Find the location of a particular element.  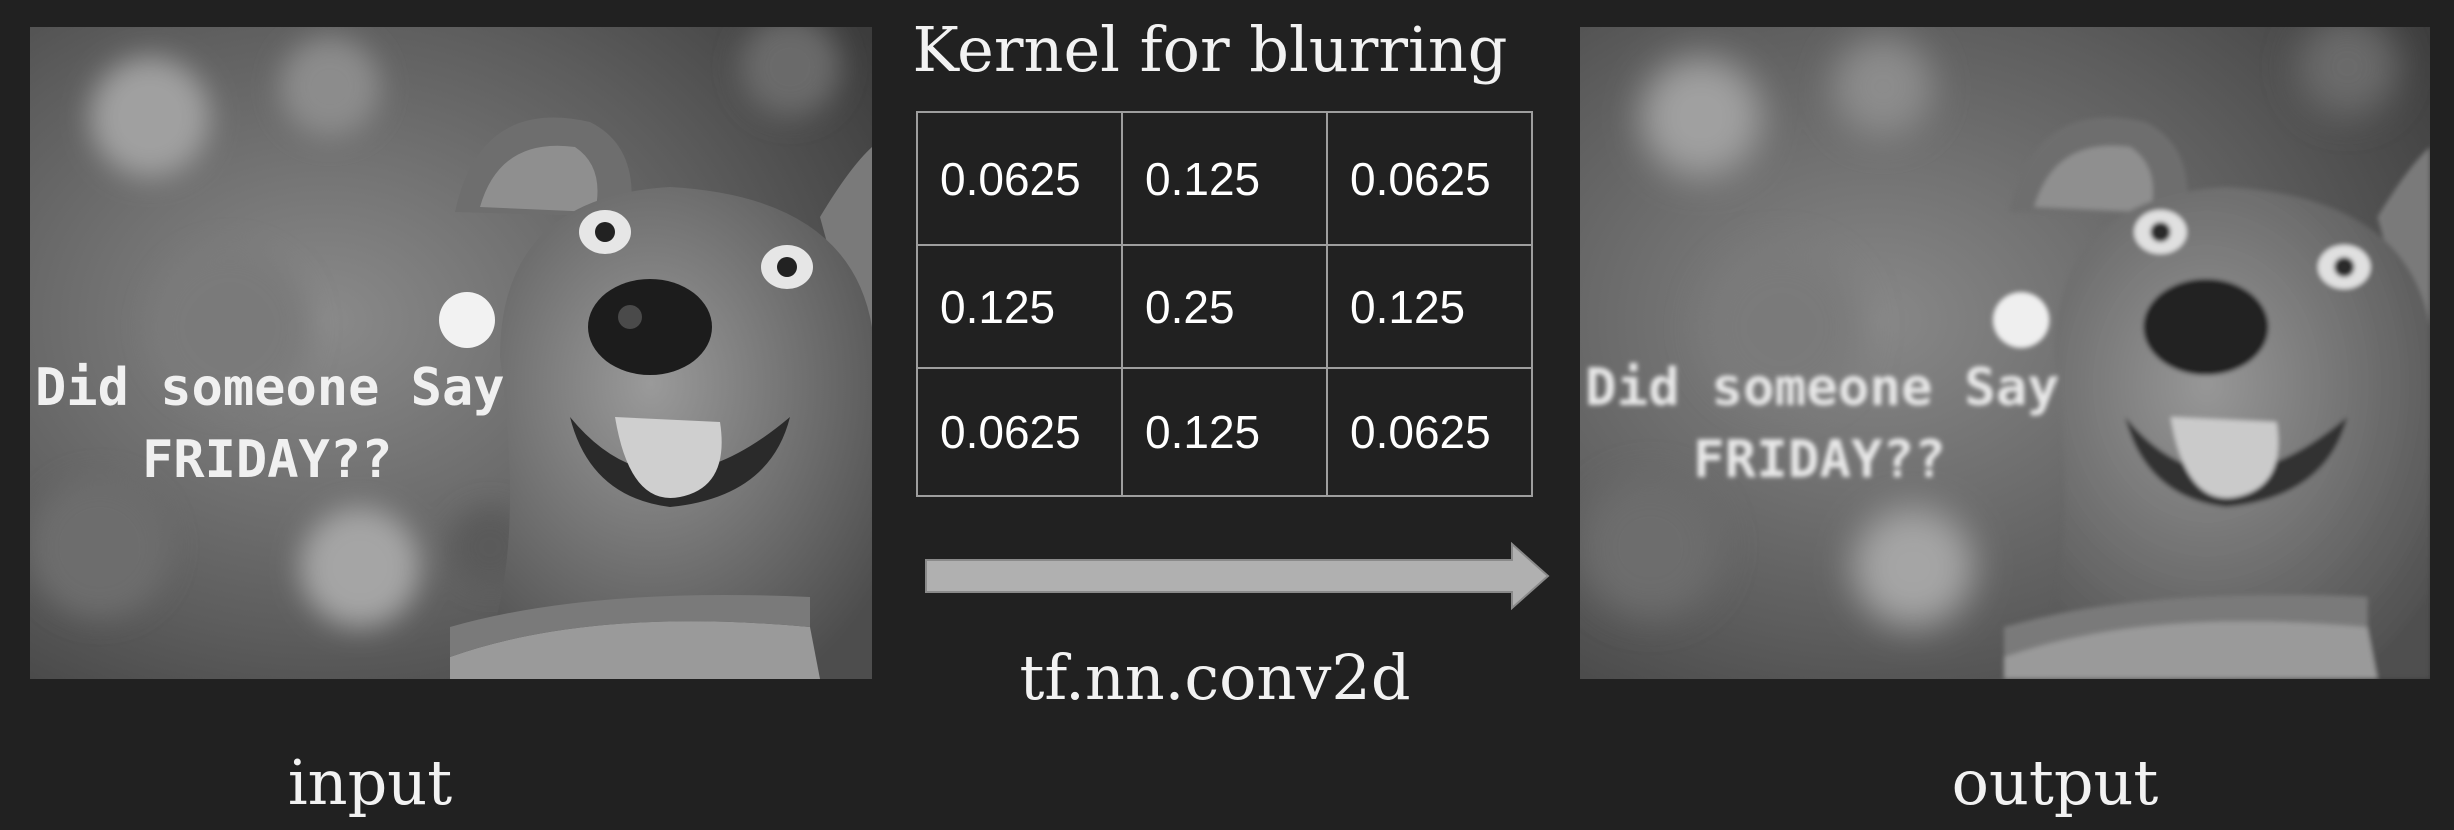

right-arrow-icon is located at coordinates (1237, 576).